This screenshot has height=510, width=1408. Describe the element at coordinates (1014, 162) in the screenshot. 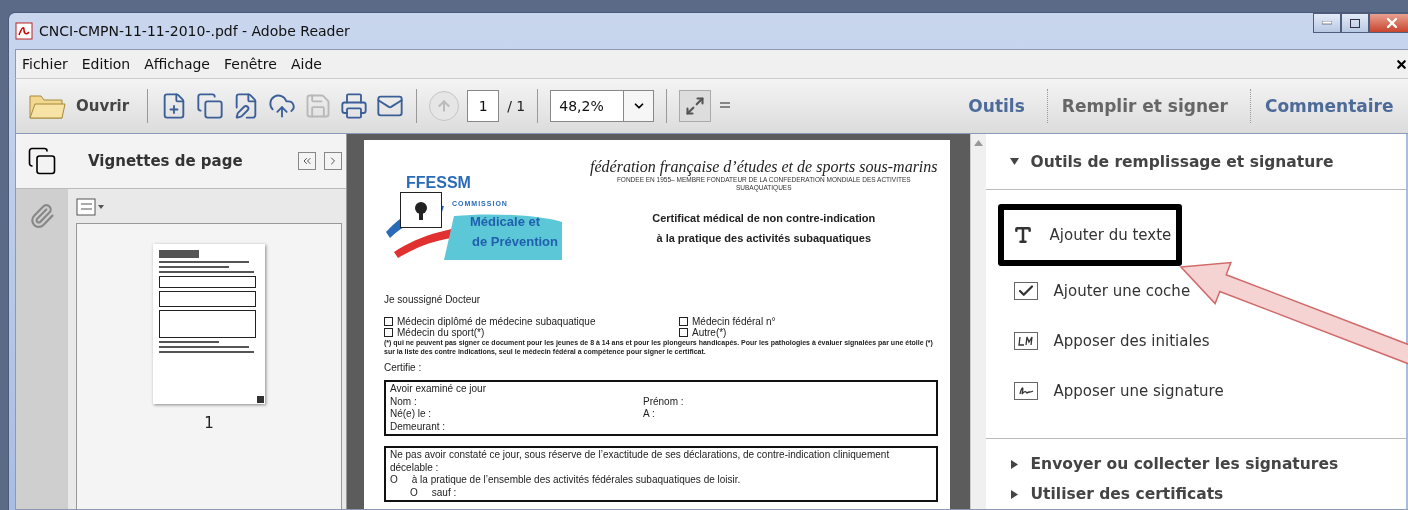

I see `collapse-triangle-icon` at that location.